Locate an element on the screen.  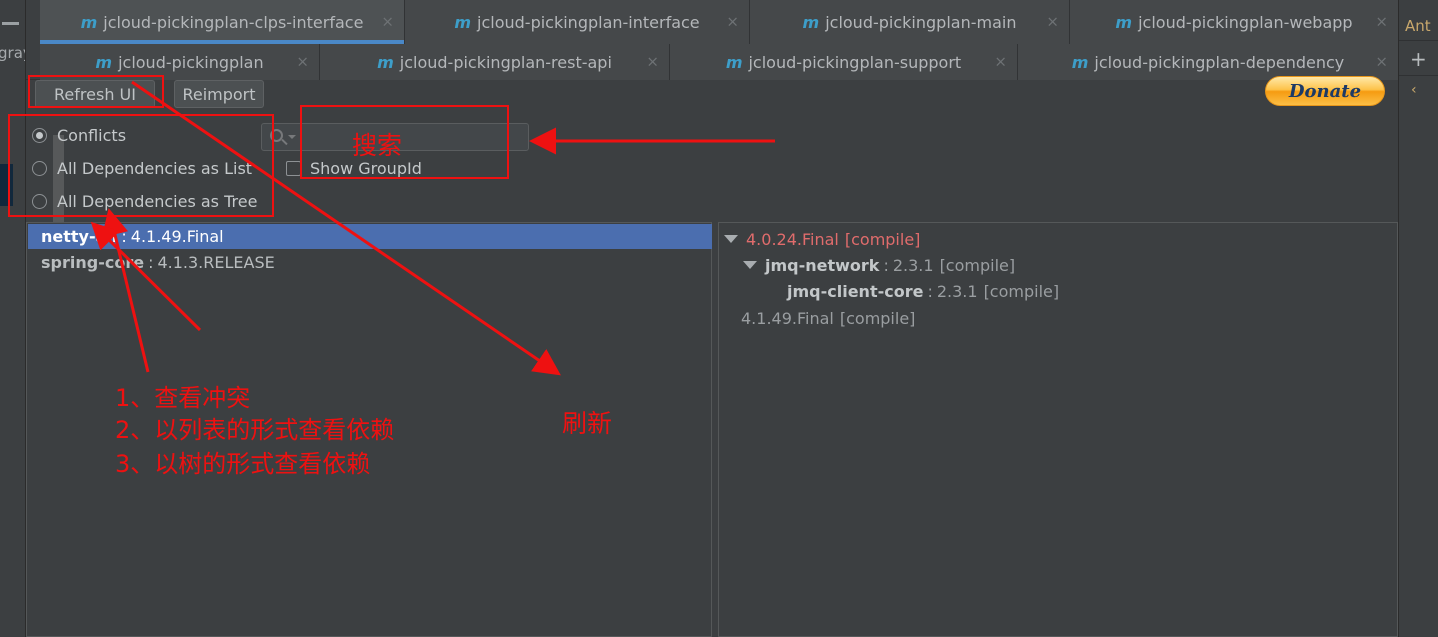
add-button: + is located at coordinates (1418, 59).